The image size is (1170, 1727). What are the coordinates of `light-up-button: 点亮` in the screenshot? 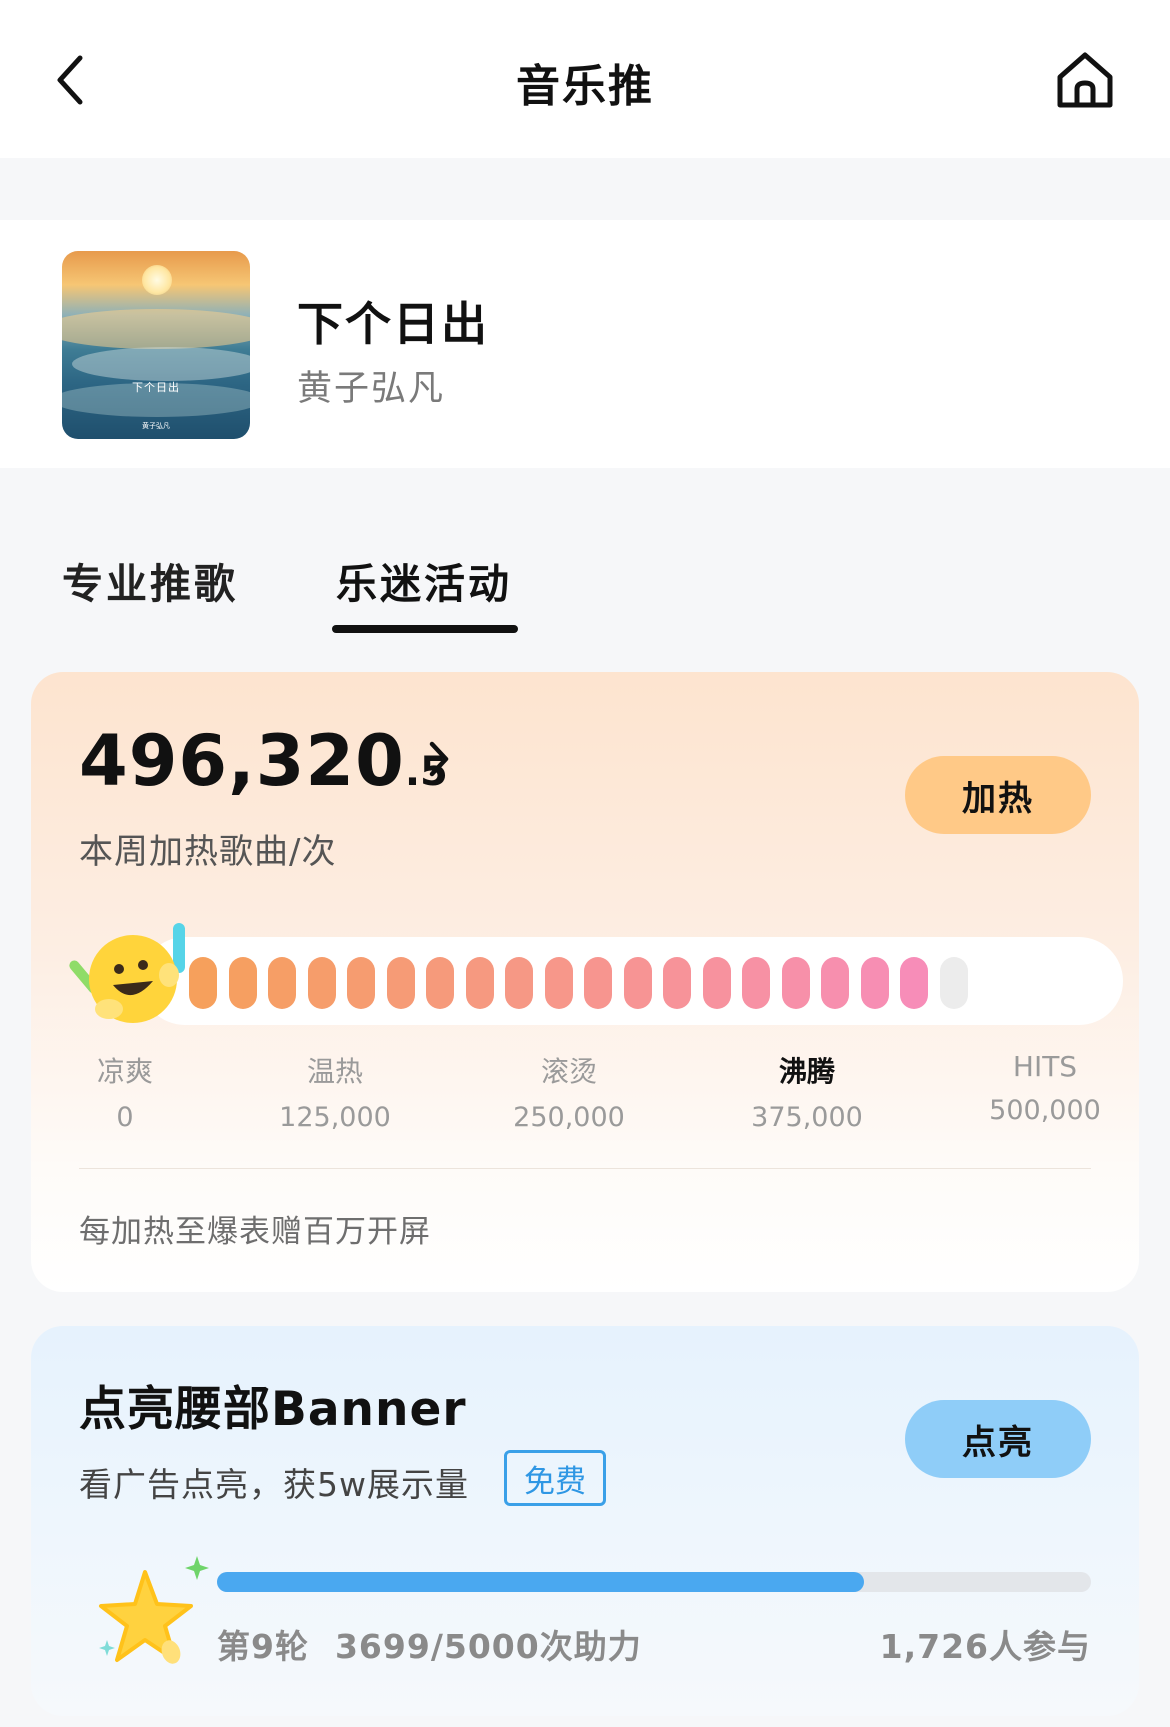 It's located at (998, 1439).